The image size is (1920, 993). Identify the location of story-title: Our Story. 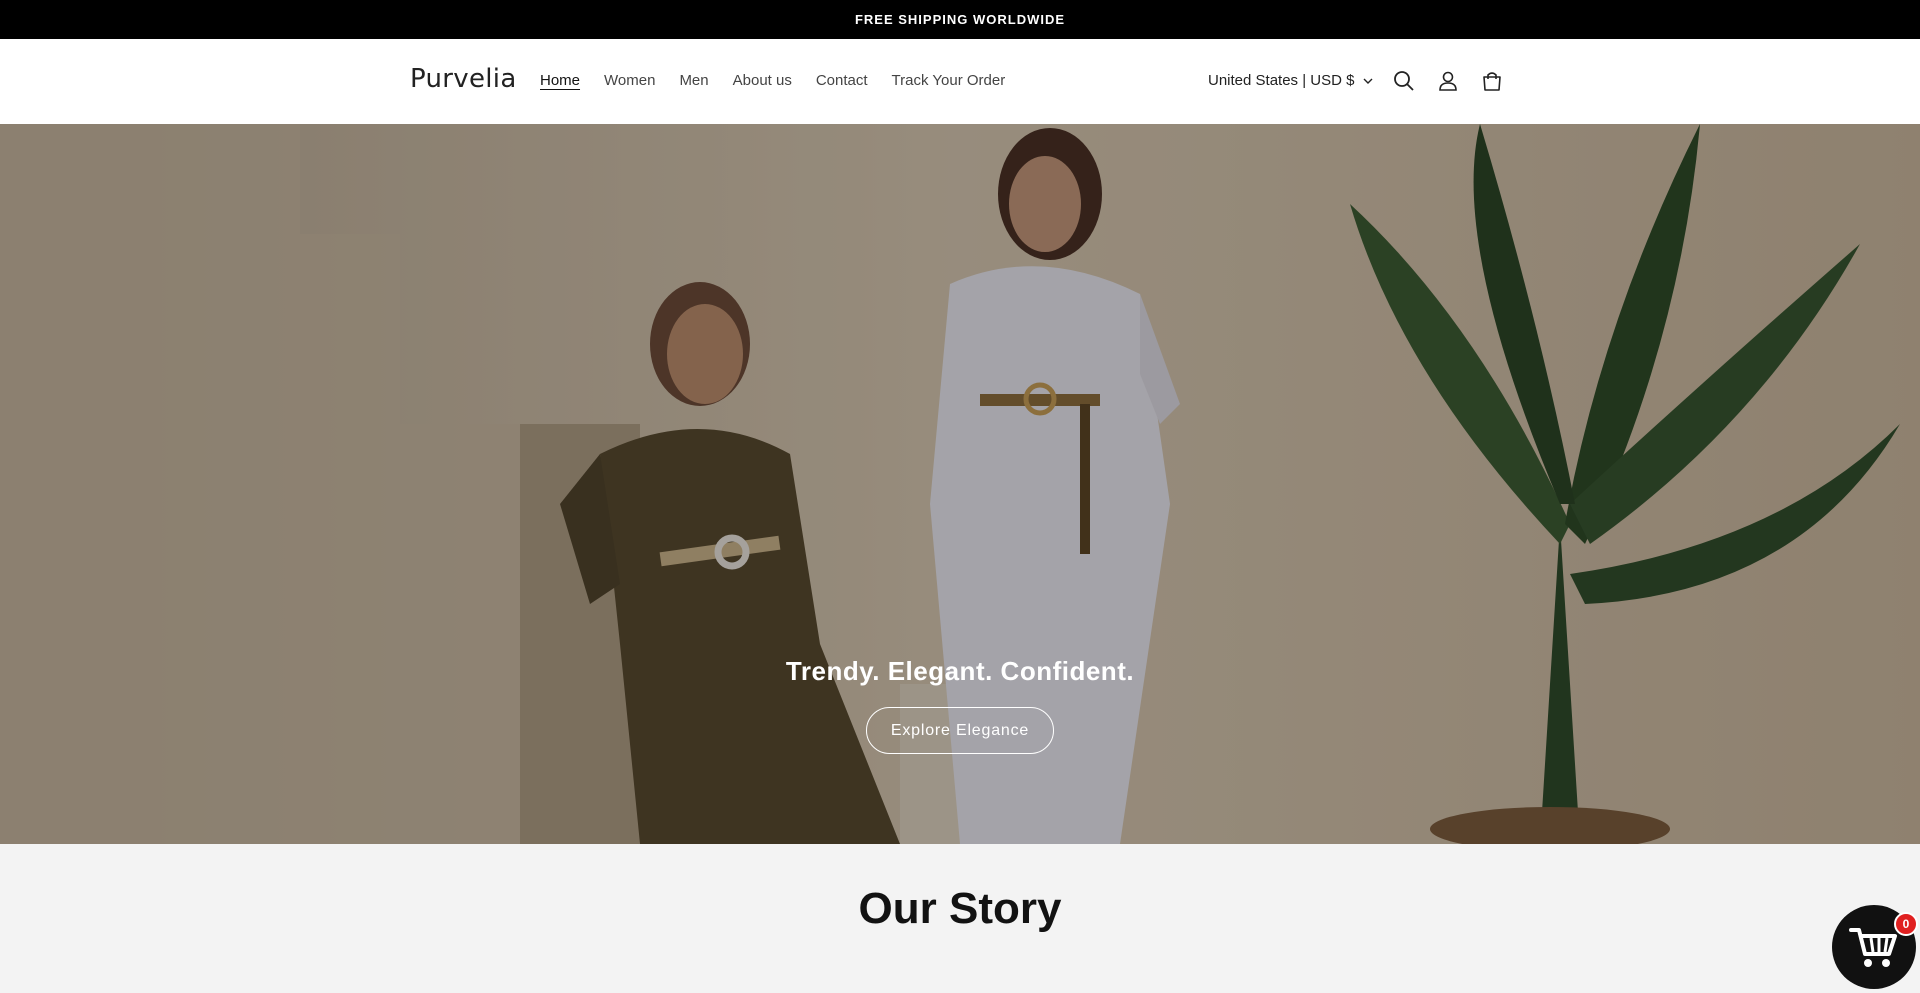
(960, 908).